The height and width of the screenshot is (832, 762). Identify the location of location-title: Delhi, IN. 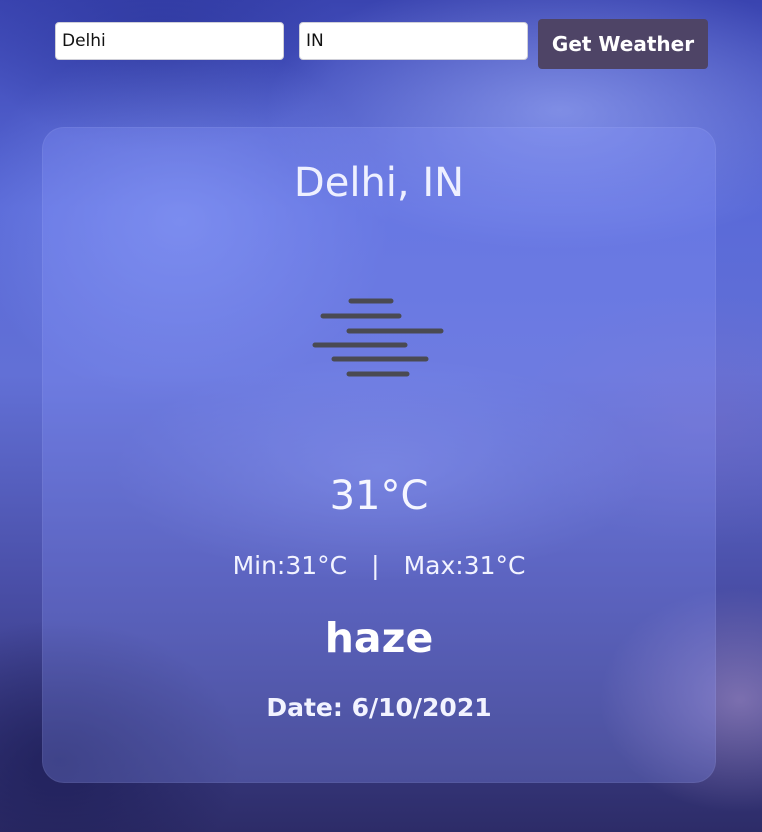
(379, 183).